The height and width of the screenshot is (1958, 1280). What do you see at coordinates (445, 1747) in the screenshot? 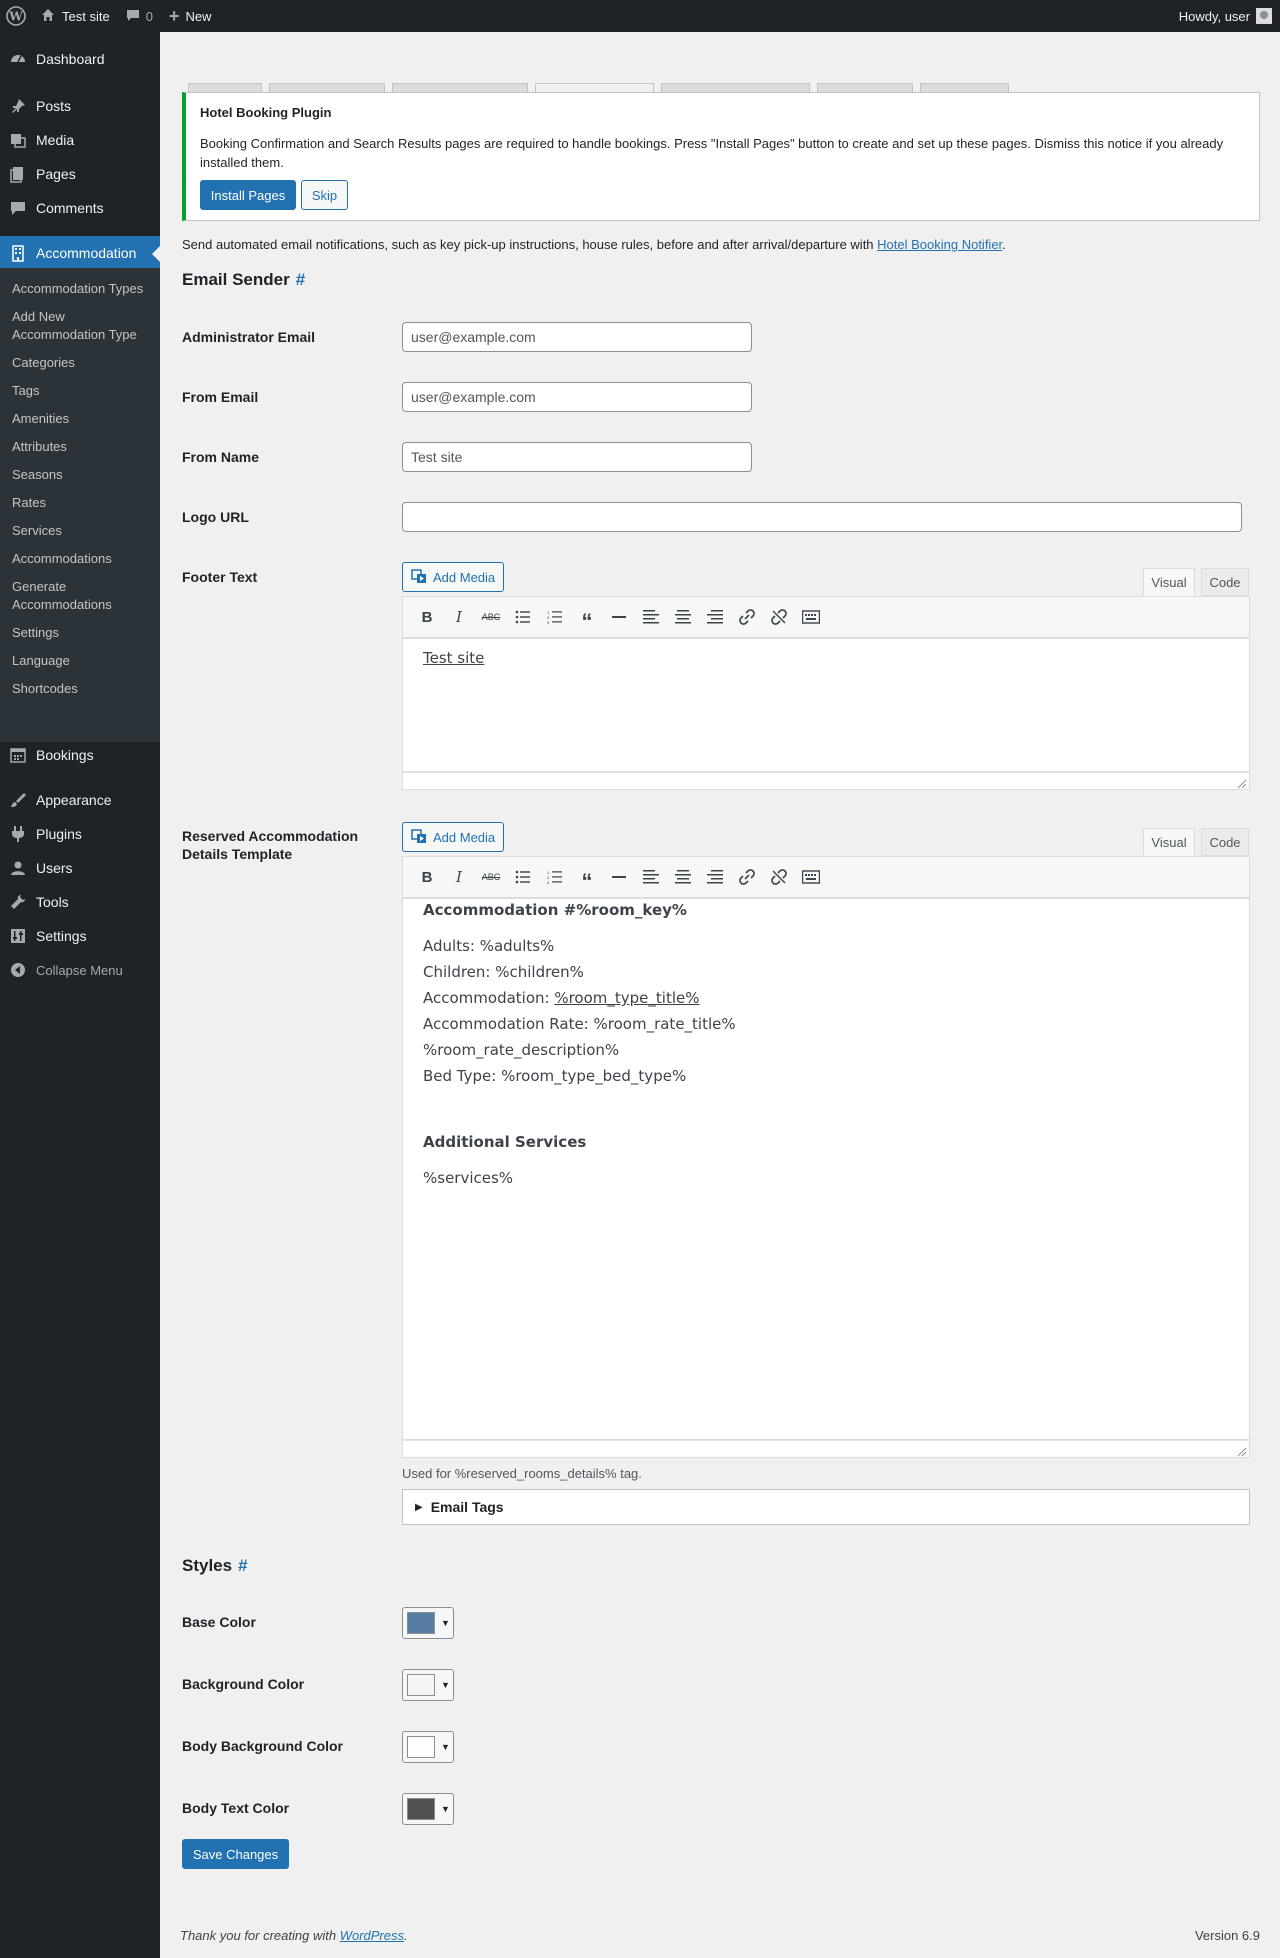
I see `caret-down-icon: ▼` at bounding box center [445, 1747].